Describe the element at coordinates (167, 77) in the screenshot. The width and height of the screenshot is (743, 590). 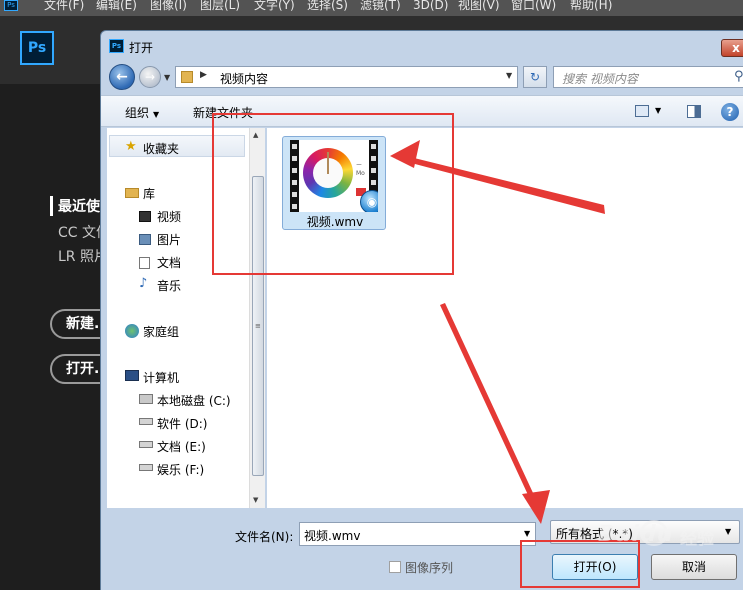
I see `recent-locations-dropdown-icon: ▼` at that location.